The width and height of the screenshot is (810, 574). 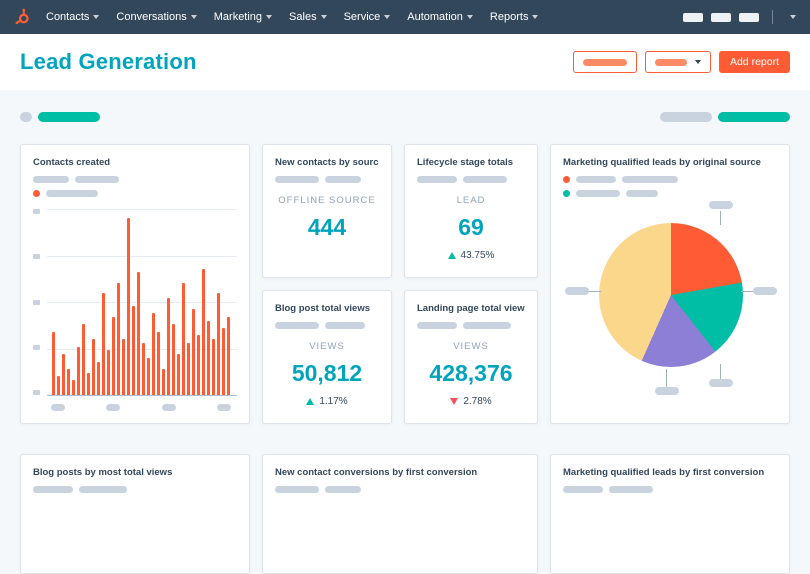 What do you see at coordinates (243, 17) in the screenshot?
I see `nav-item-marketing: Marketing` at bounding box center [243, 17].